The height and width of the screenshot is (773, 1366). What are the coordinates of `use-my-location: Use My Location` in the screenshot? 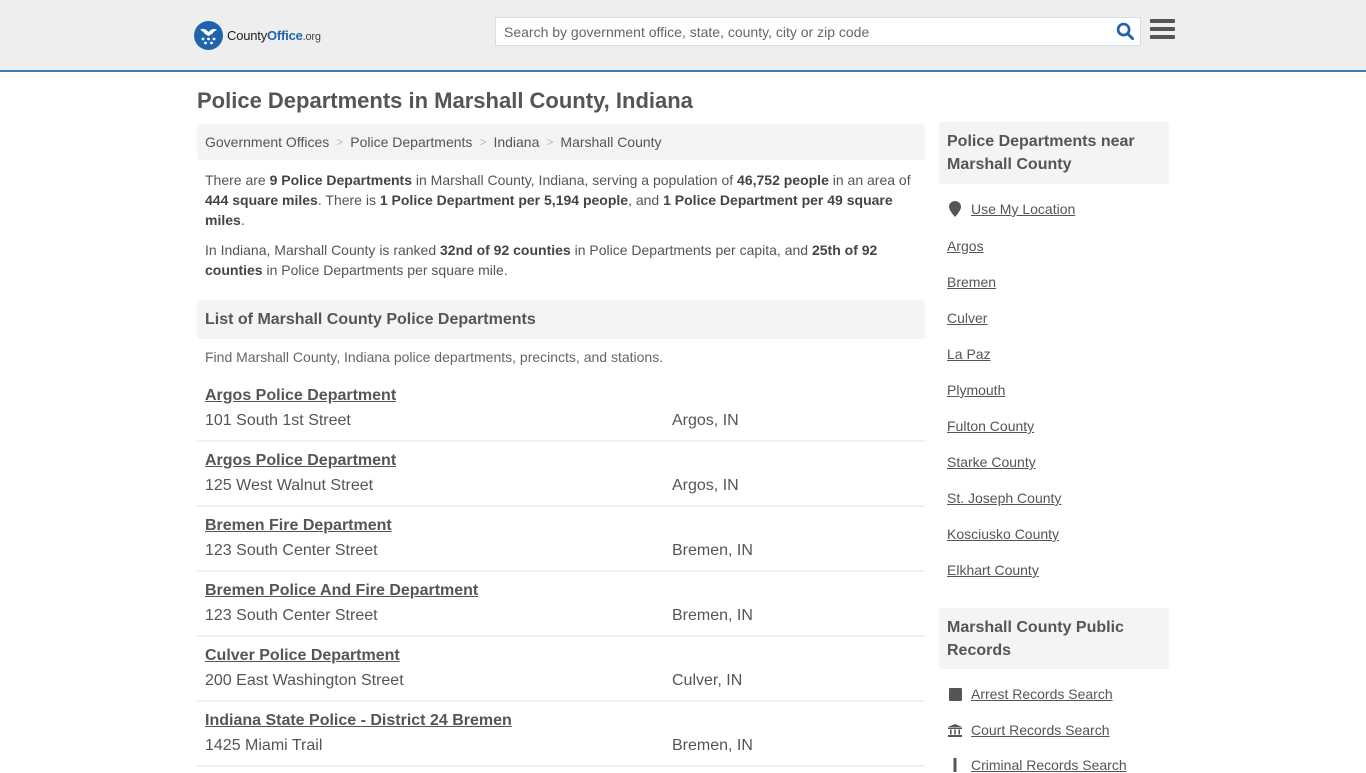 It's located at (1011, 209).